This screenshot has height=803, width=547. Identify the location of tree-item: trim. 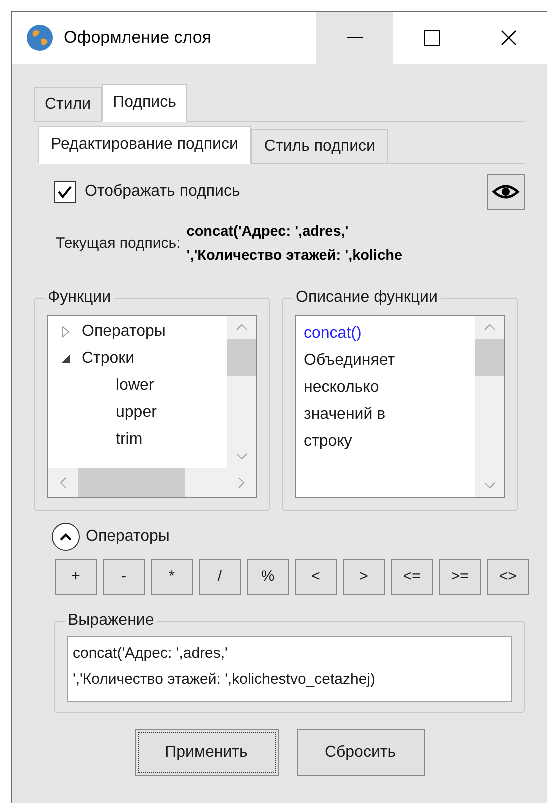
(129, 440).